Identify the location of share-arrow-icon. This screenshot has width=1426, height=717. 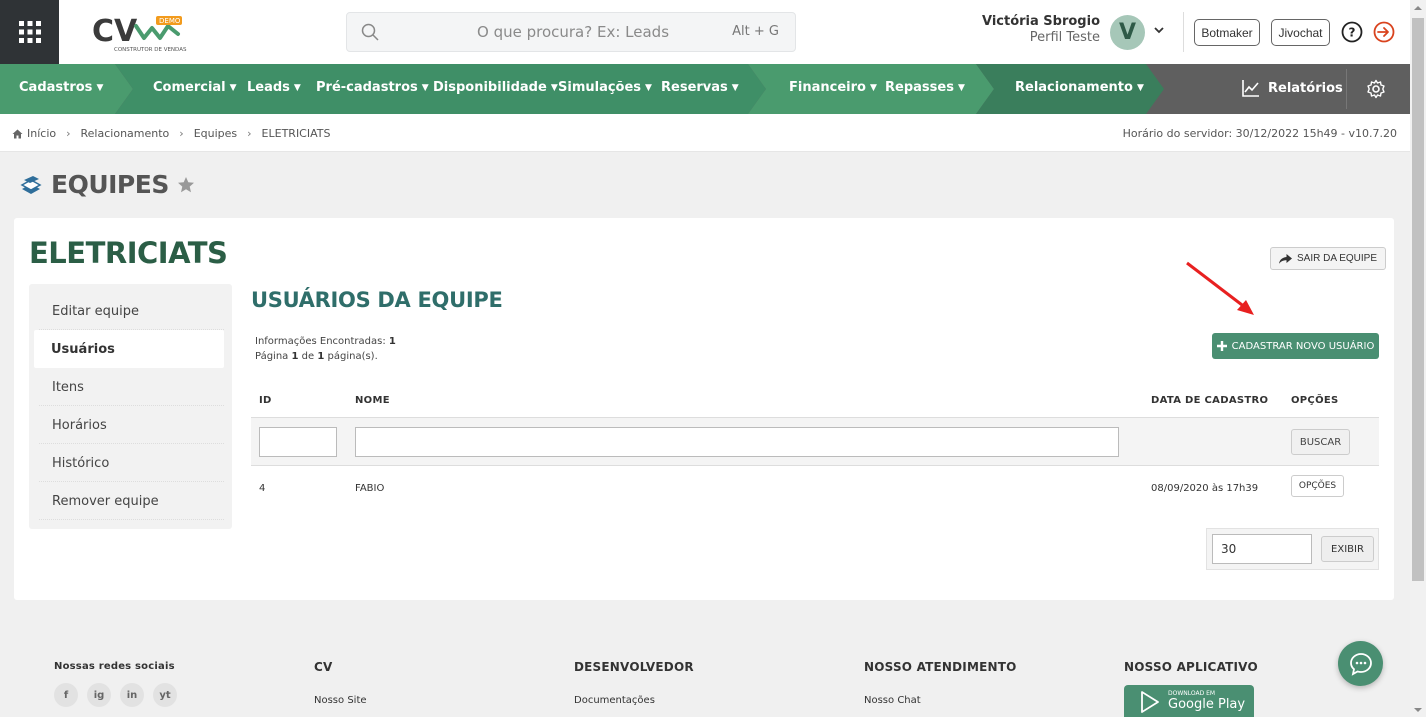
(1285, 258).